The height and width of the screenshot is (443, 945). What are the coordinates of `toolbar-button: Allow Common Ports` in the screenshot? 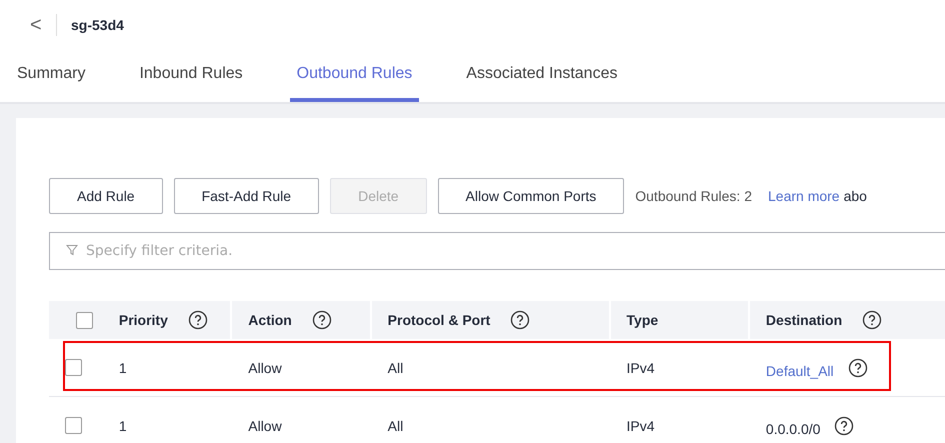 It's located at (531, 196).